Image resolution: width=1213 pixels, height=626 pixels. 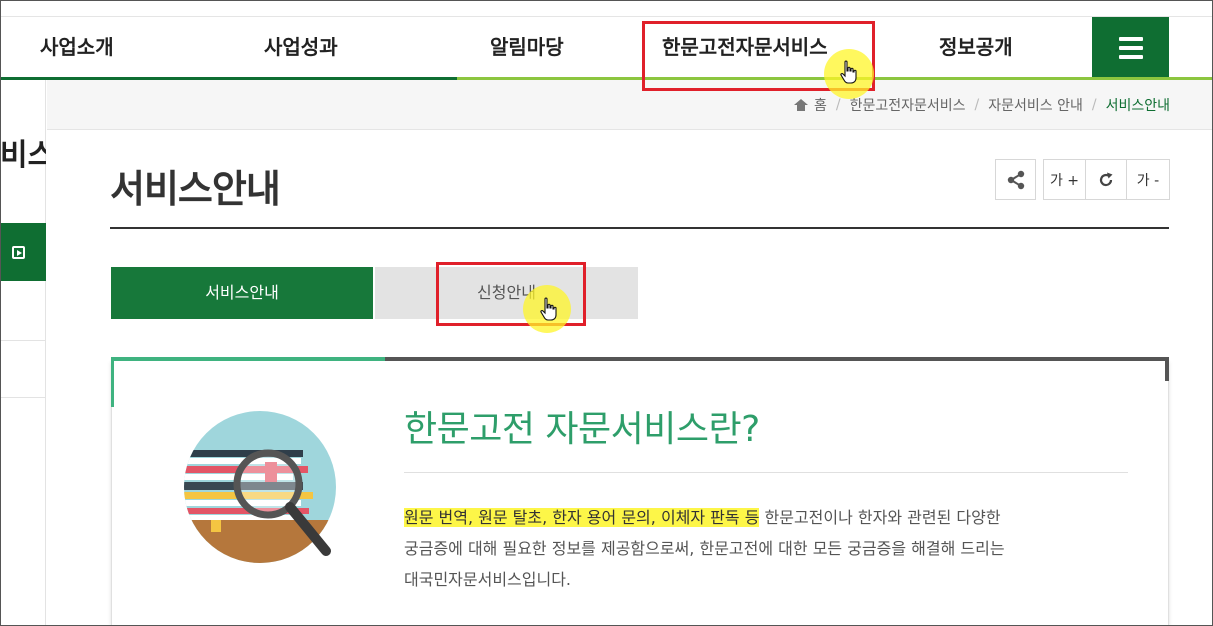 I want to click on left-sidebar: 비스, so click(x=23, y=353).